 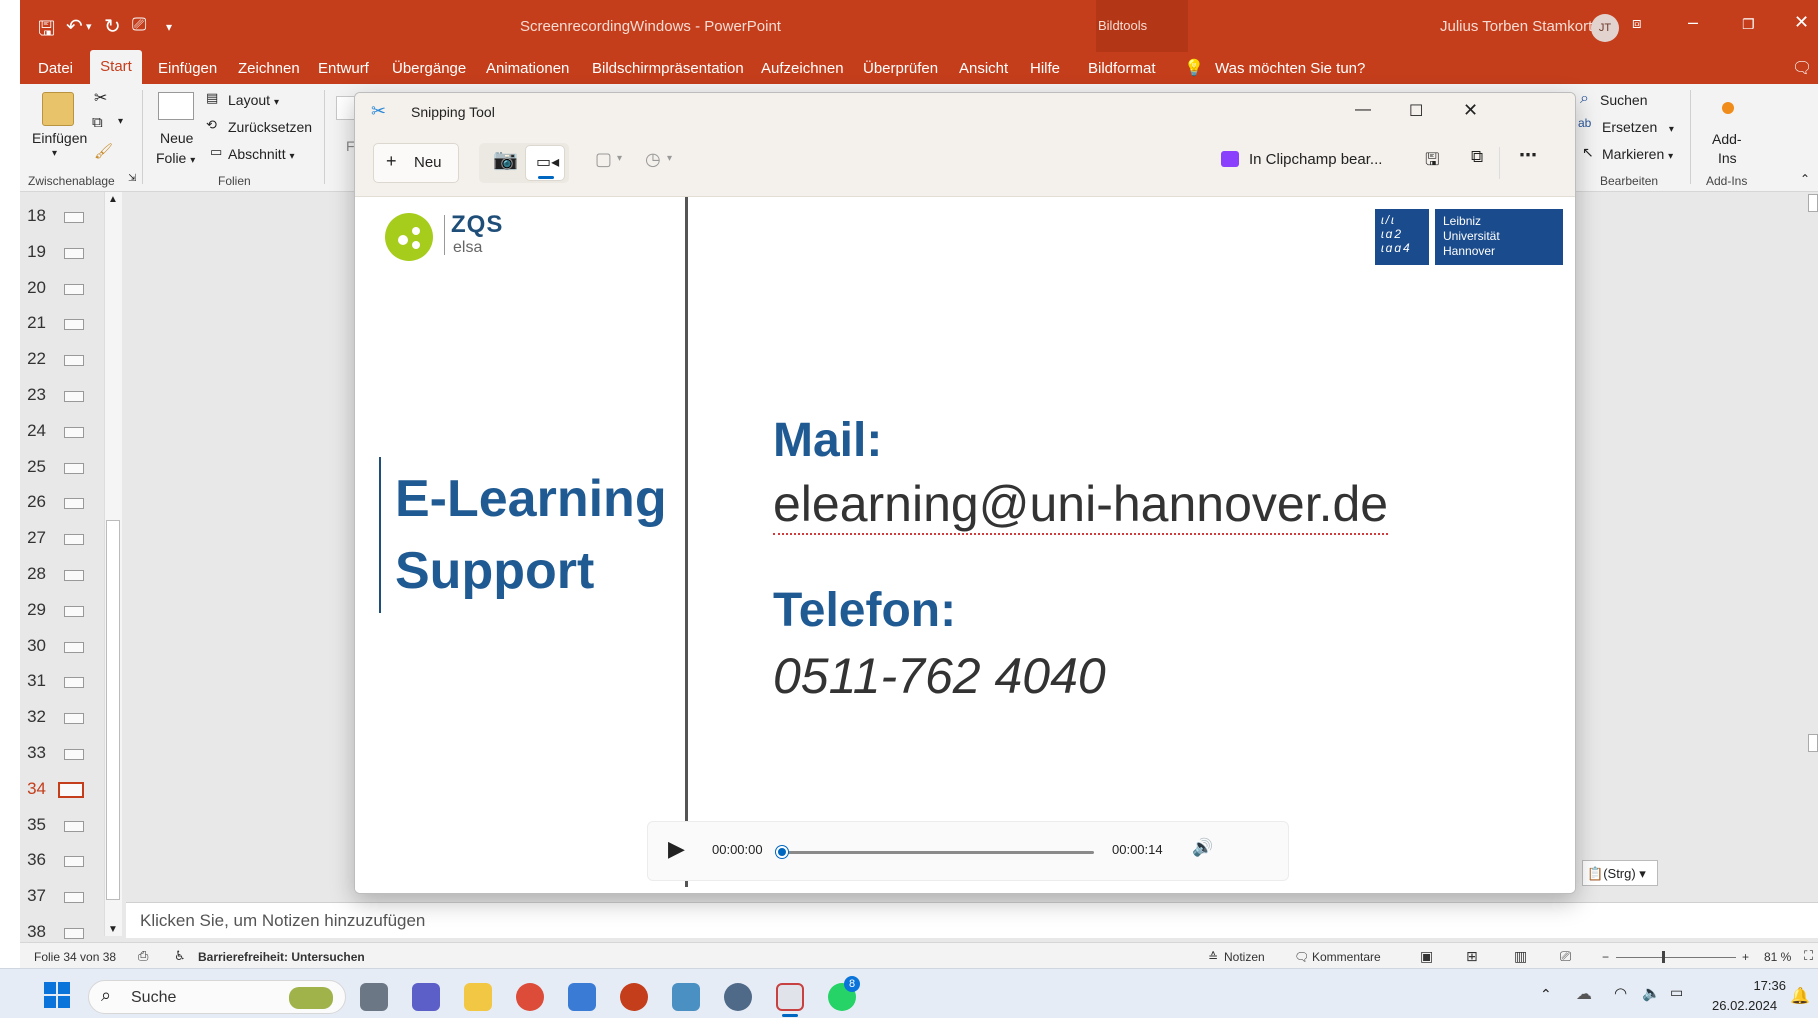 What do you see at coordinates (1808, 956) in the screenshot?
I see `fit-to-window-icon: ⛶` at bounding box center [1808, 956].